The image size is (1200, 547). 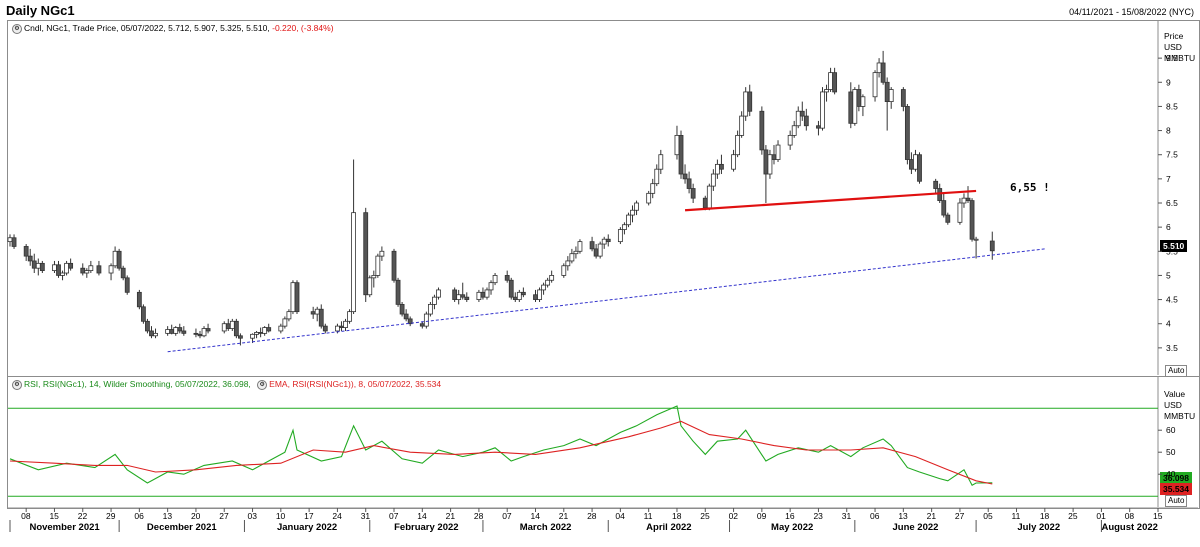 I want to click on x-day-tick-label: 28, so click(x=592, y=516).